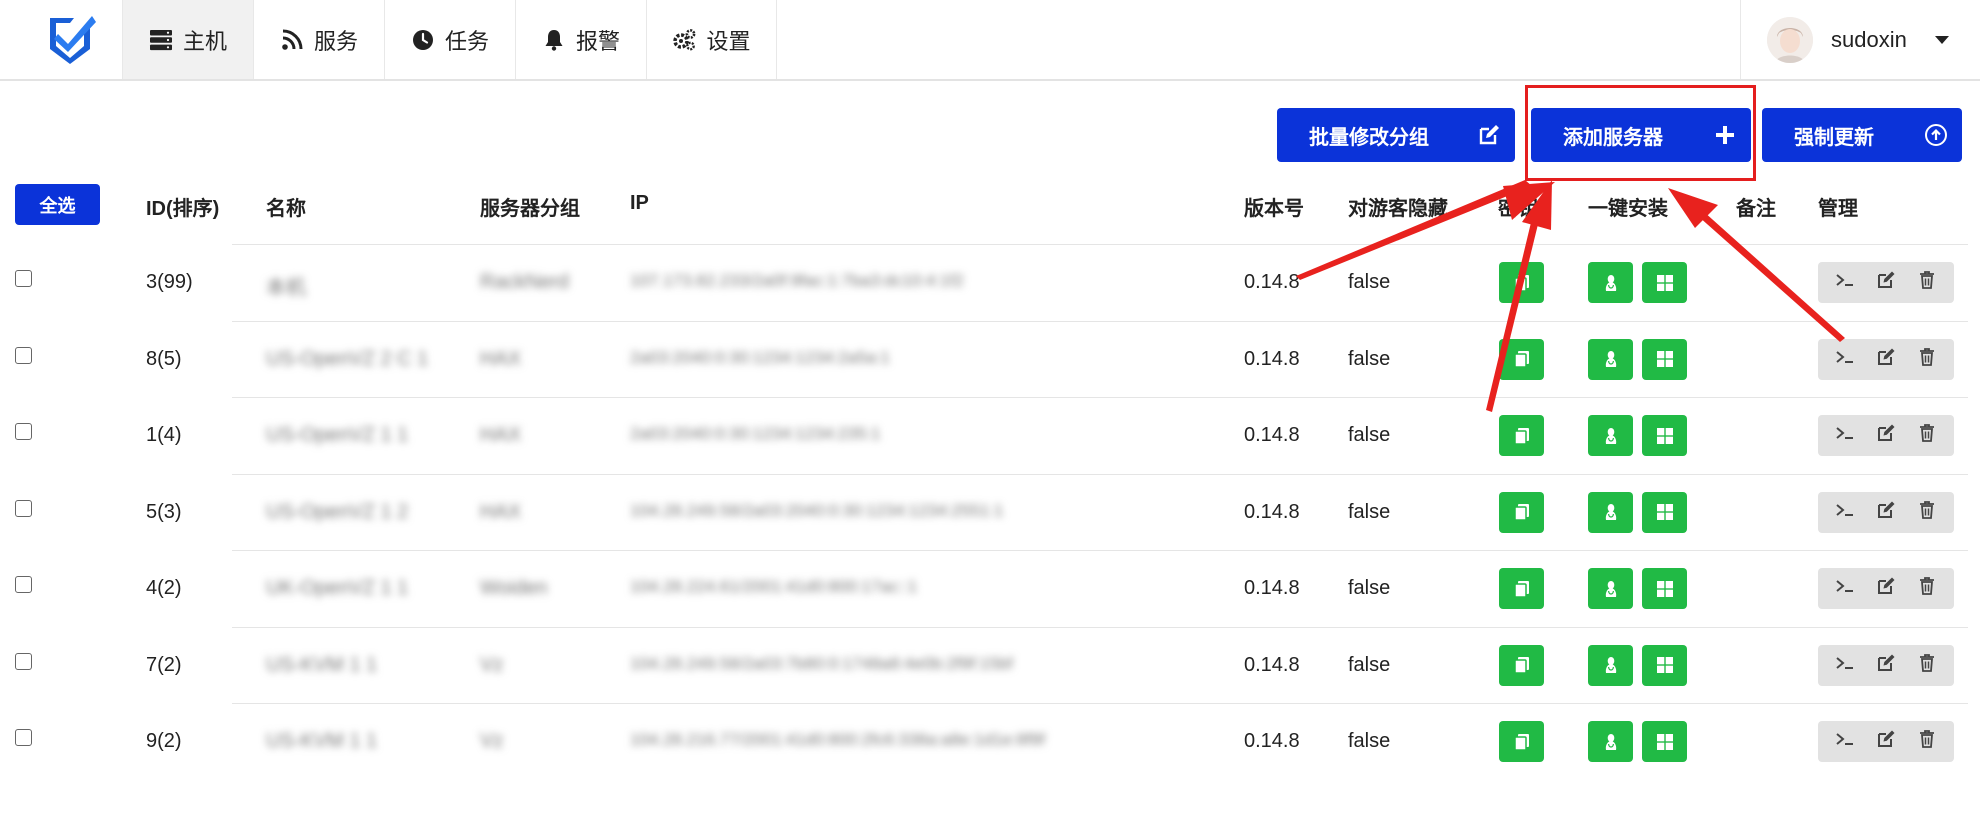 The width and height of the screenshot is (1980, 821). What do you see at coordinates (1518, 206) in the screenshot?
I see `column-header-secret: 密钥` at bounding box center [1518, 206].